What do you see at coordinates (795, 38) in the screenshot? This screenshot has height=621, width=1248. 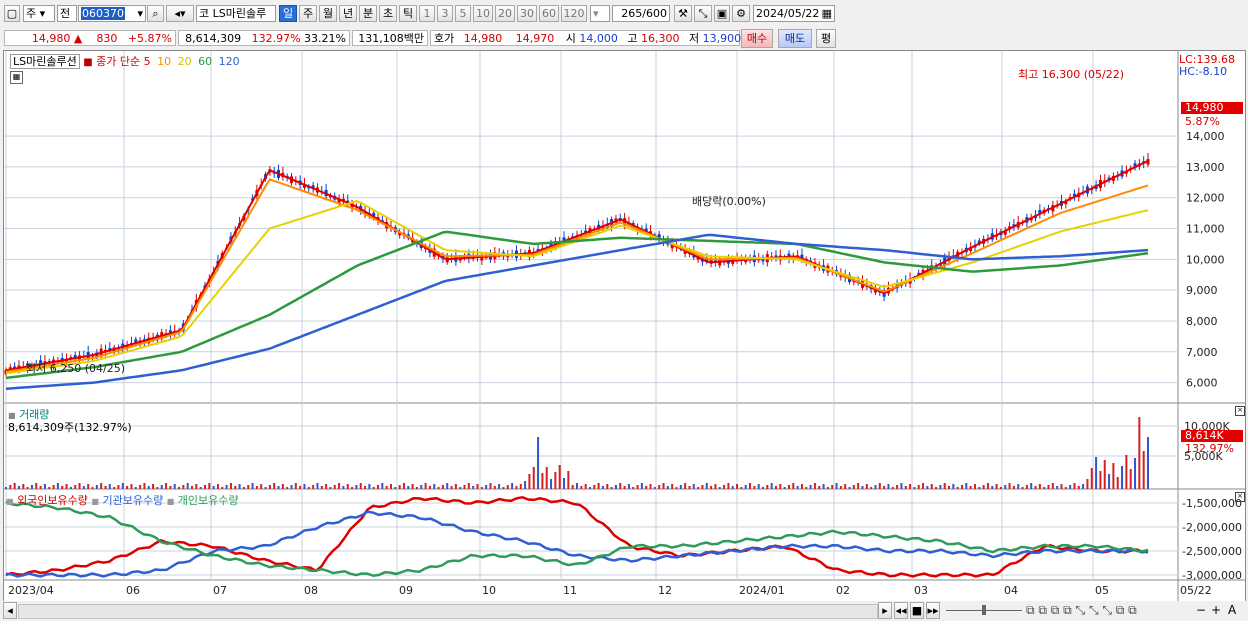 I see `sell-button: 매도` at bounding box center [795, 38].